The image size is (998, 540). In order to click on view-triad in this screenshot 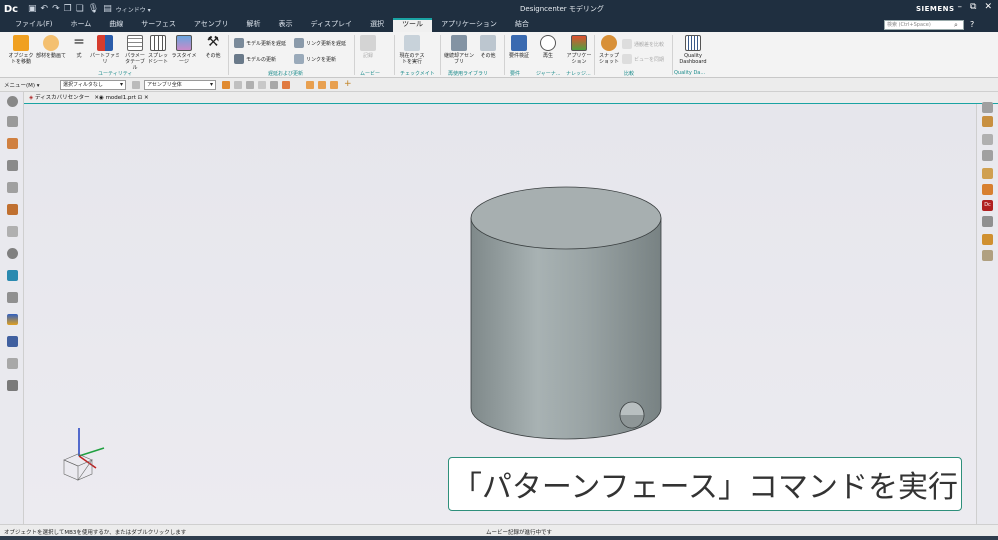, I will do `click(84, 454)`.